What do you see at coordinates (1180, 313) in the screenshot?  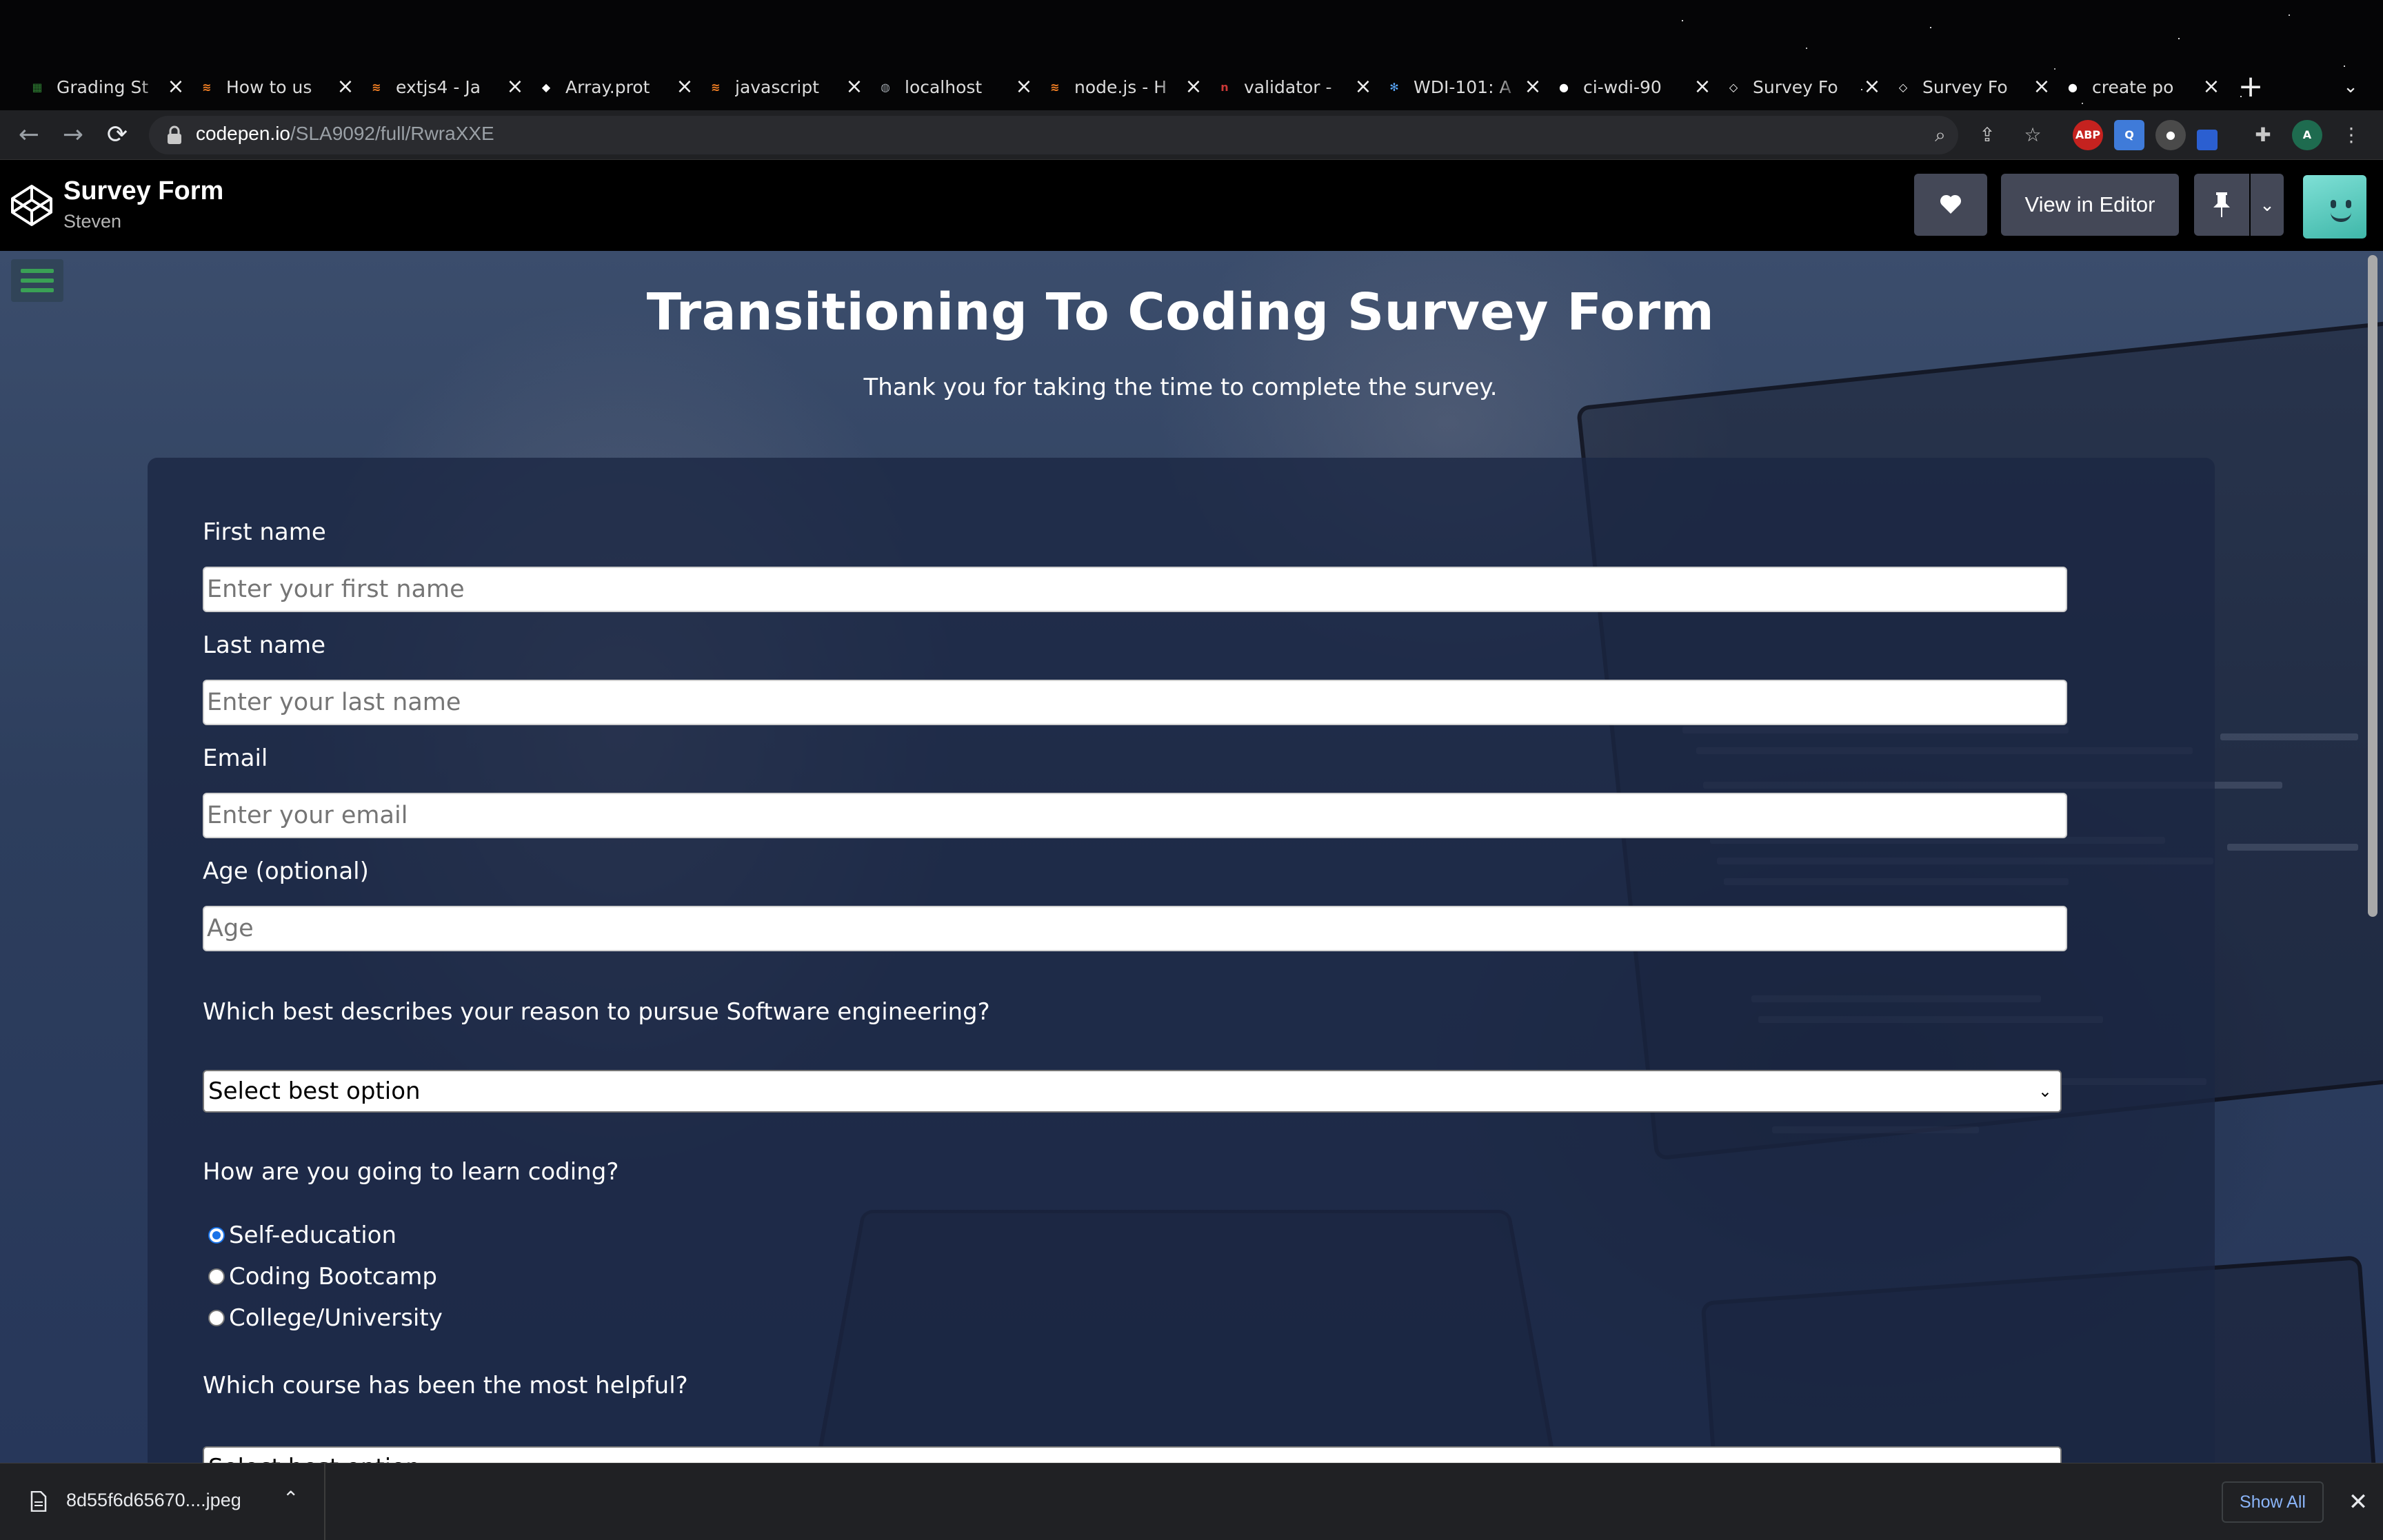 I see `survey-title: Transitioning To Coding Survey Form` at bounding box center [1180, 313].